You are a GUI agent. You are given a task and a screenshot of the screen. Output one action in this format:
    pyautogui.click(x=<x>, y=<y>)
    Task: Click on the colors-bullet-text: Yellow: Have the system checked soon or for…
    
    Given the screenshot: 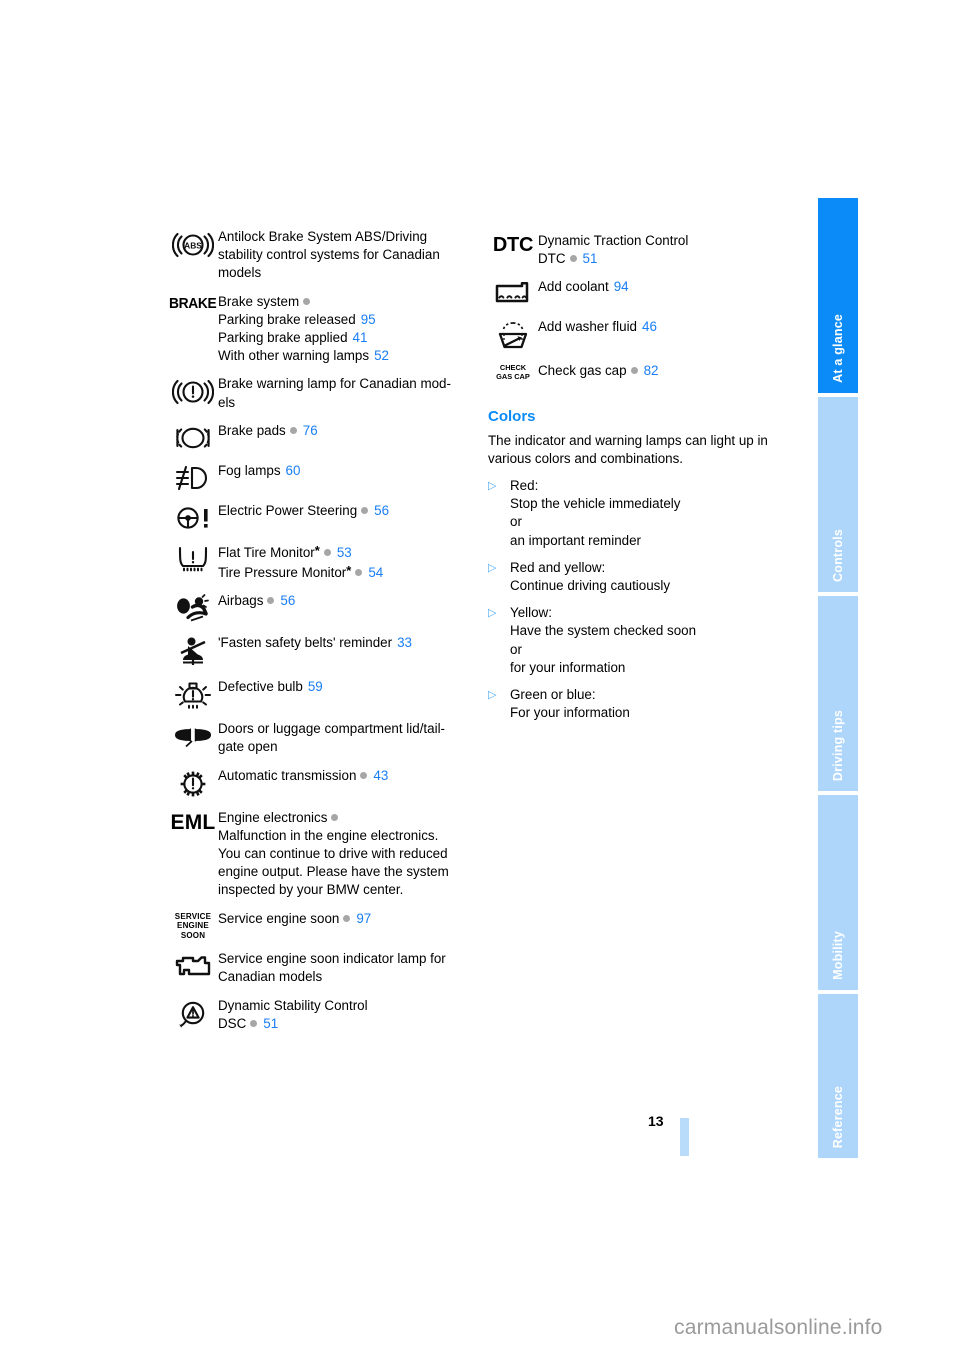 What is the action you would take?
    pyautogui.click(x=603, y=640)
    